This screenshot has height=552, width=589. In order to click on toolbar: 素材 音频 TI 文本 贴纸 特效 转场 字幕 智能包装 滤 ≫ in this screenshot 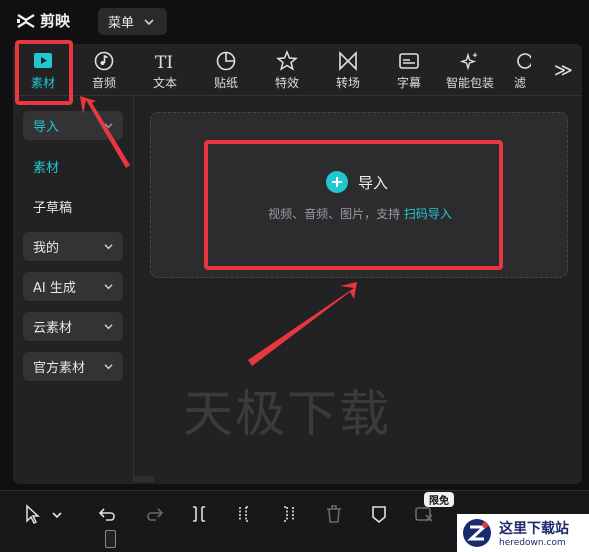, I will do `click(297, 70)`.